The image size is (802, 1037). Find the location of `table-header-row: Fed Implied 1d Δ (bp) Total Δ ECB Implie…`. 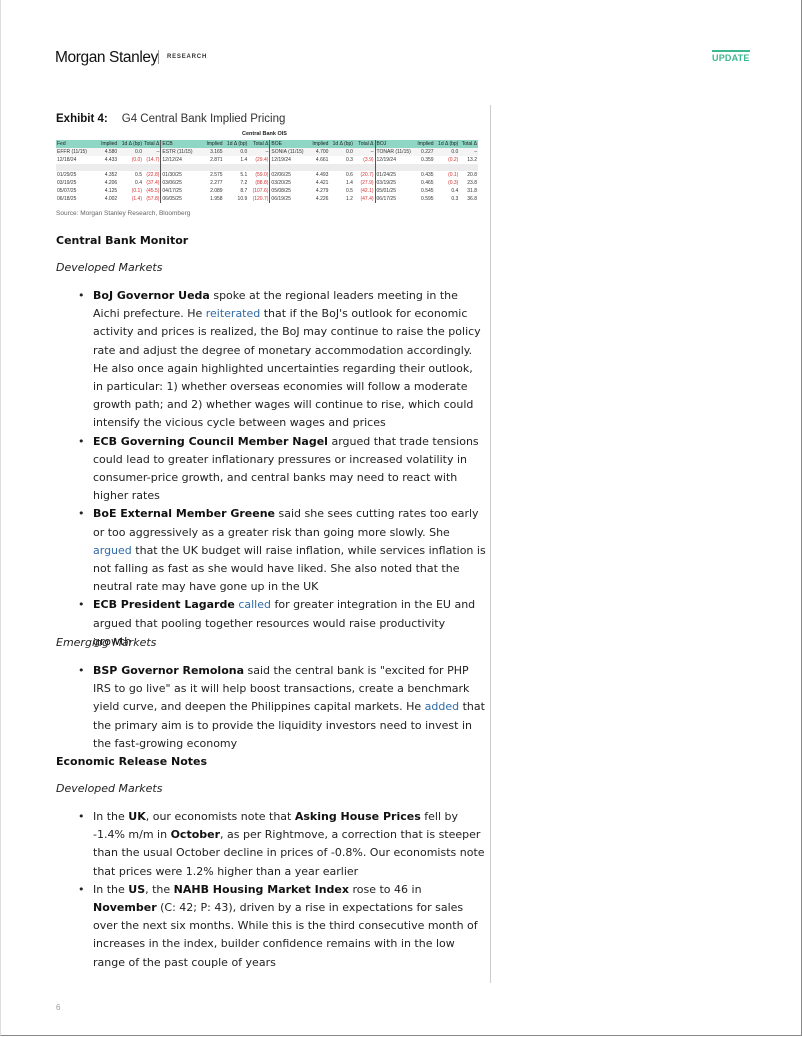

table-header-row: Fed Implied 1d Δ (bp) Total Δ ECB Implie… is located at coordinates (267, 144).